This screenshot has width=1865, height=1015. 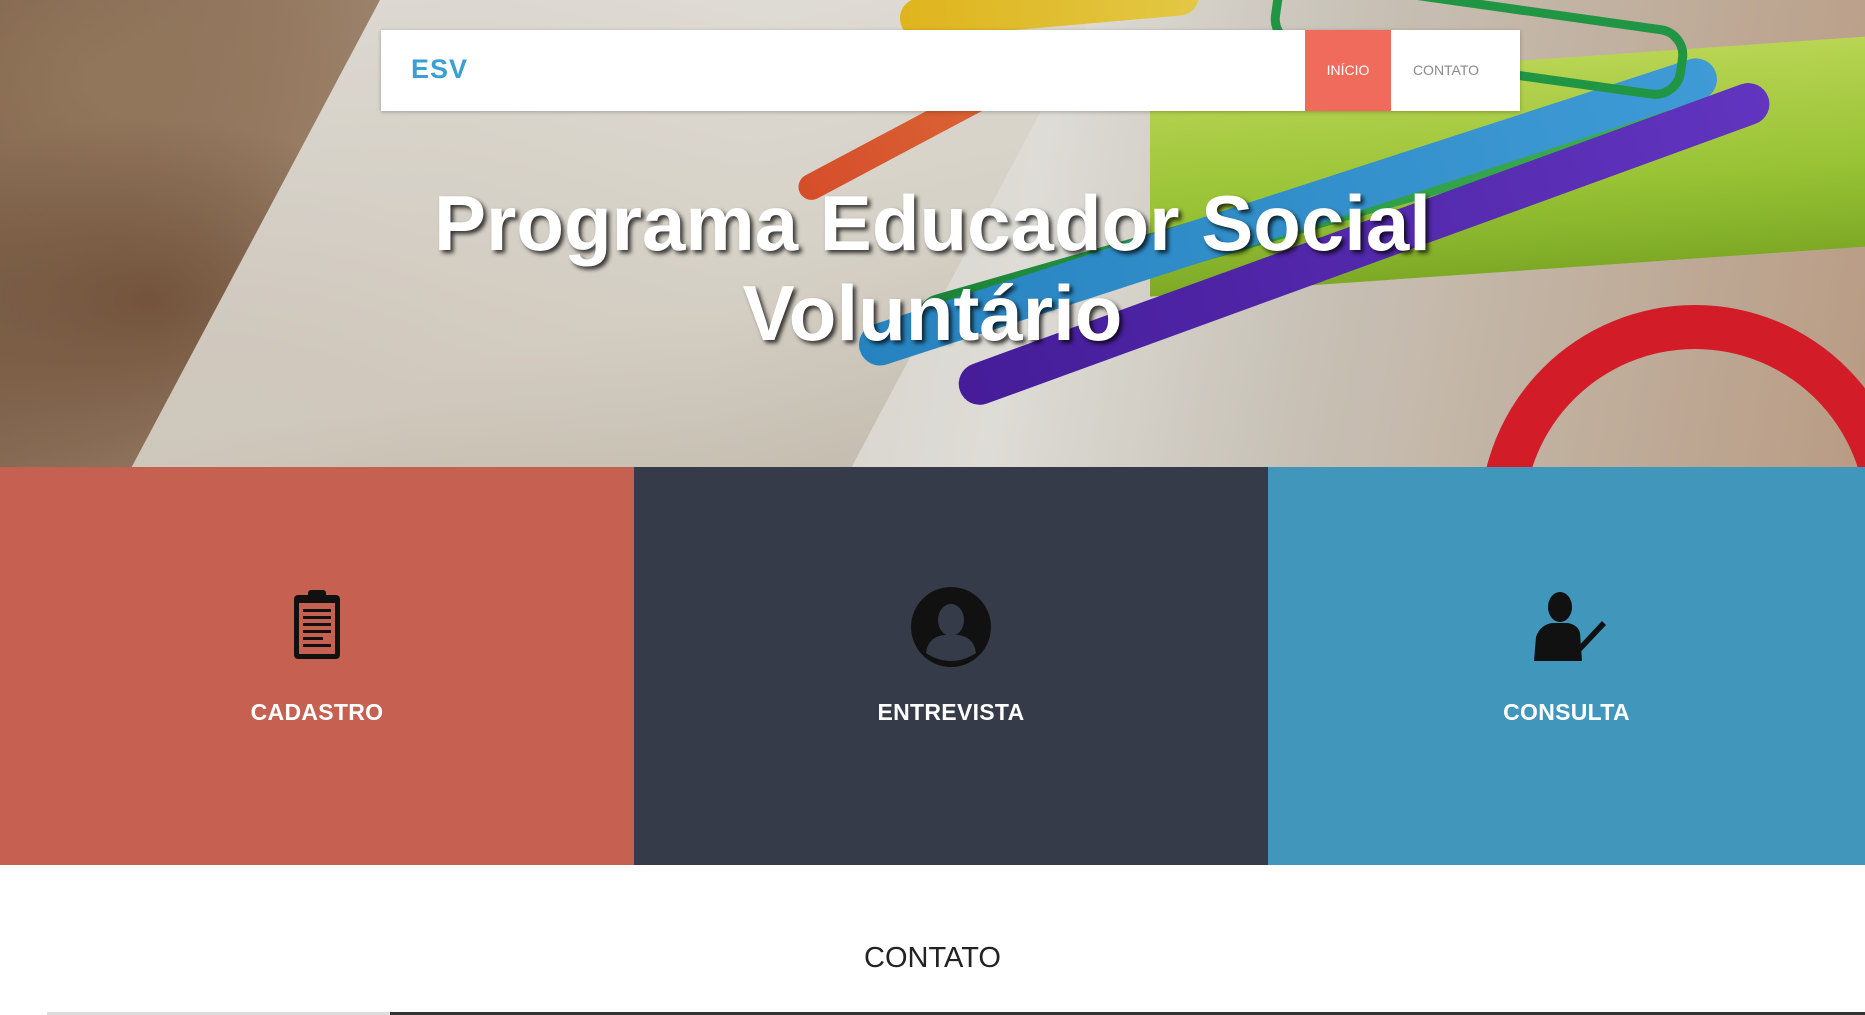 I want to click on clipboard-icon, so click(x=317, y=627).